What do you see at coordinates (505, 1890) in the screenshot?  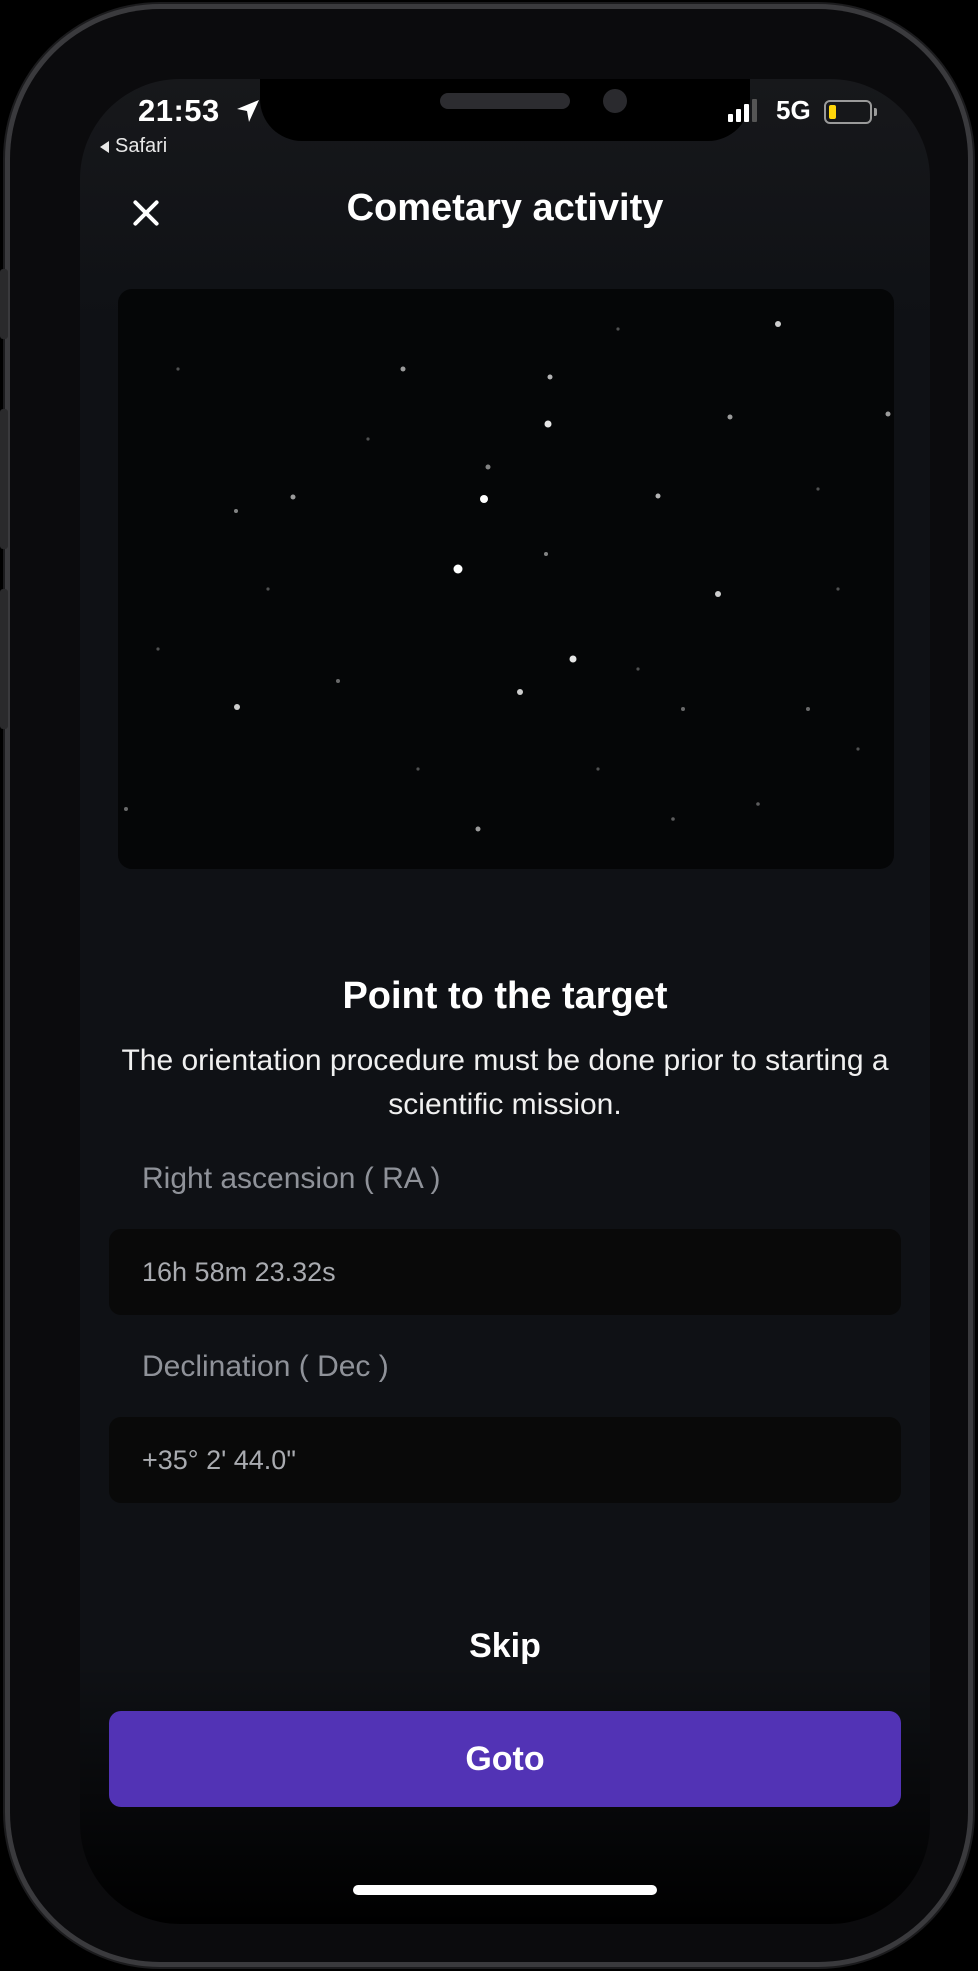 I see `home-indicator` at bounding box center [505, 1890].